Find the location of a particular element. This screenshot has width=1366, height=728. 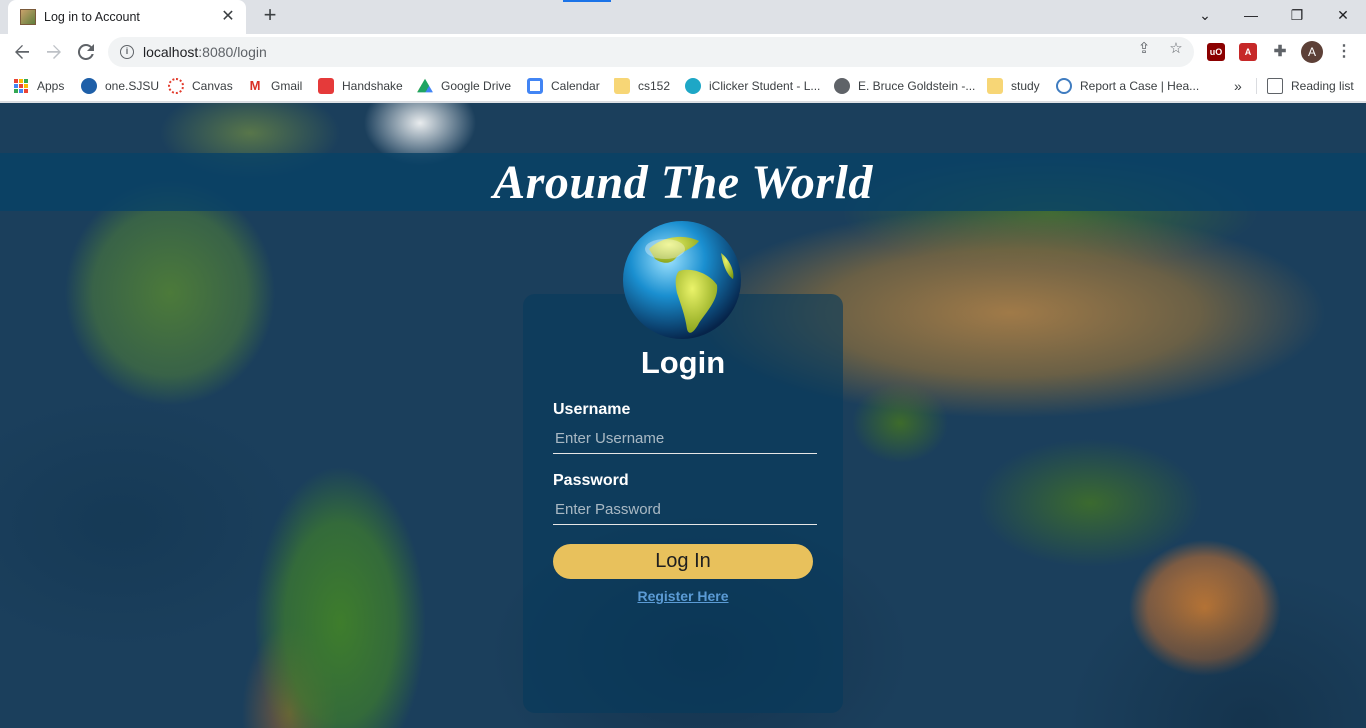

profile-avatar: A is located at coordinates (1312, 52).